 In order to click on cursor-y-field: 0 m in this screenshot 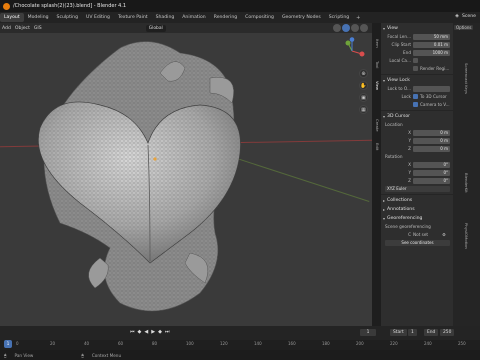, I will do `click(431, 140)`.